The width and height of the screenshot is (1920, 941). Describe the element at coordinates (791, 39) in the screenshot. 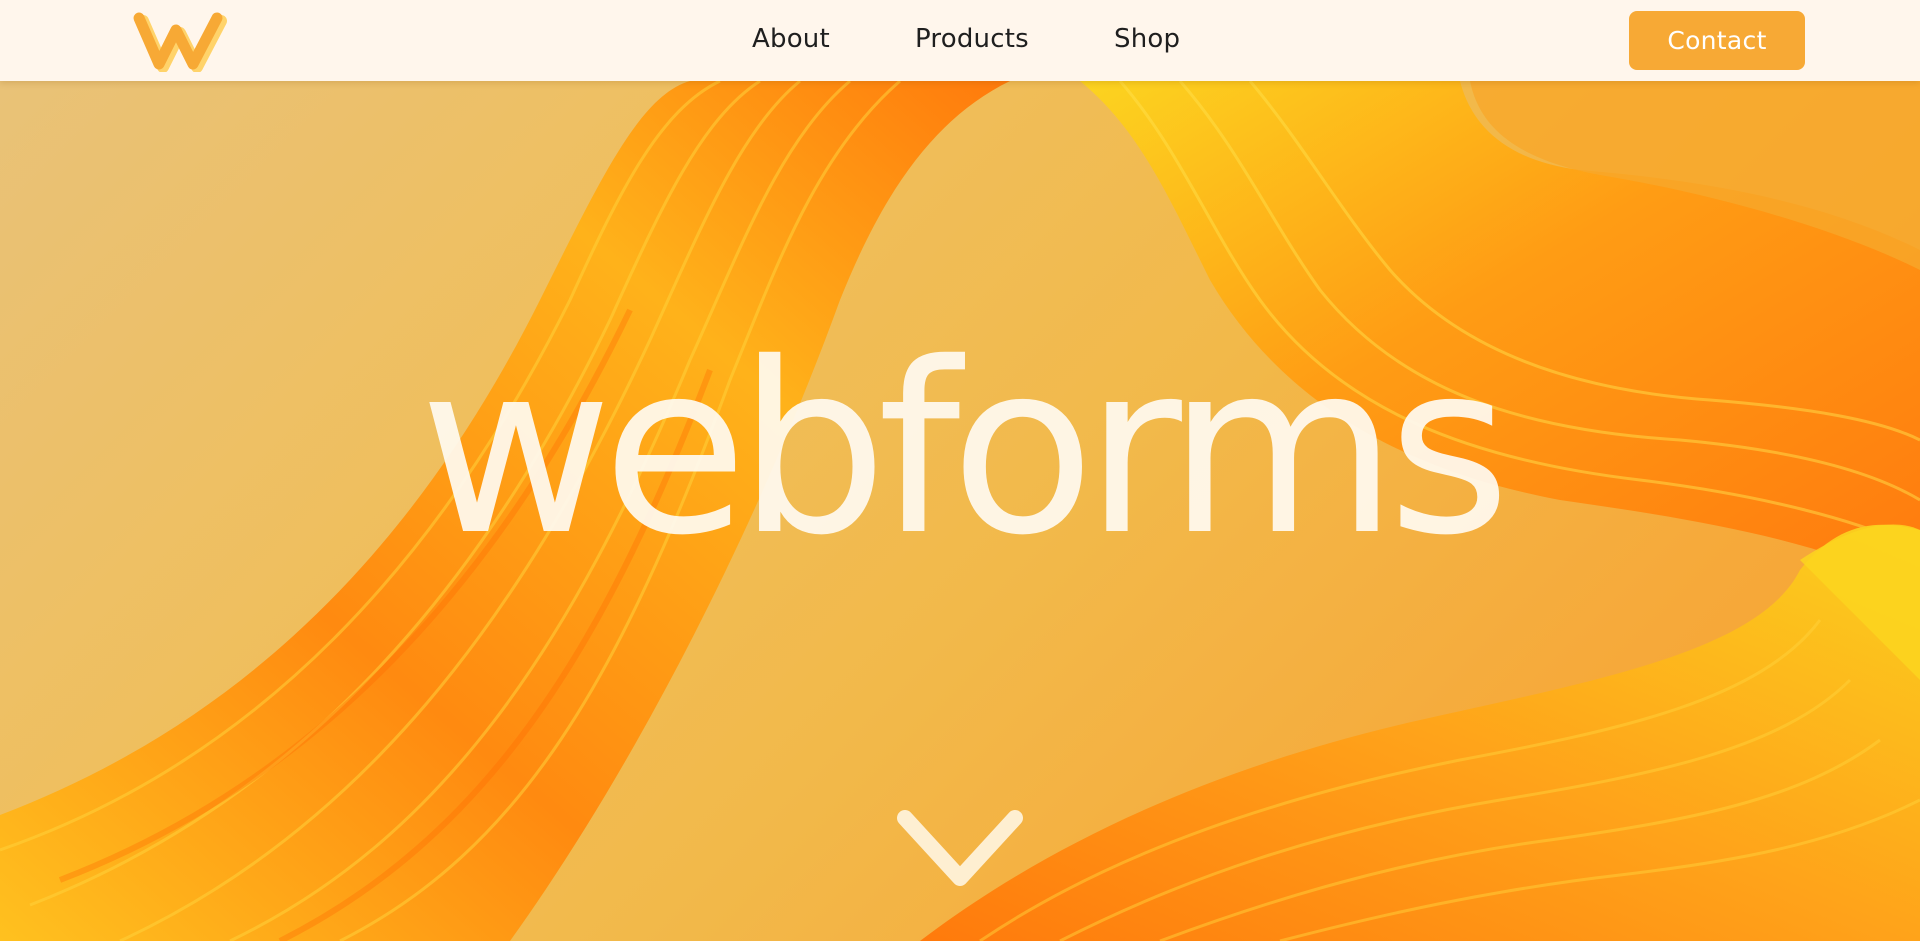

I see `nav-about-link: About` at that location.